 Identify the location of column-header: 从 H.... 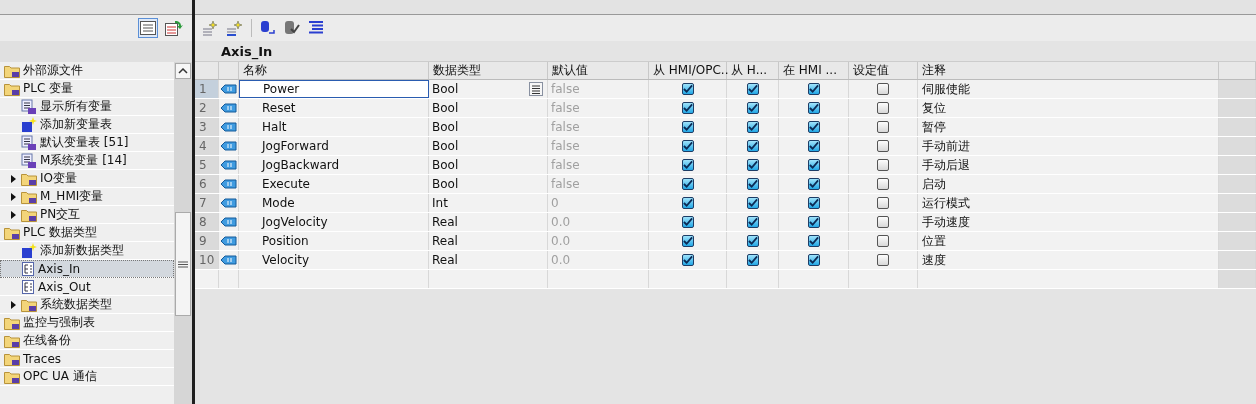
(753, 70).